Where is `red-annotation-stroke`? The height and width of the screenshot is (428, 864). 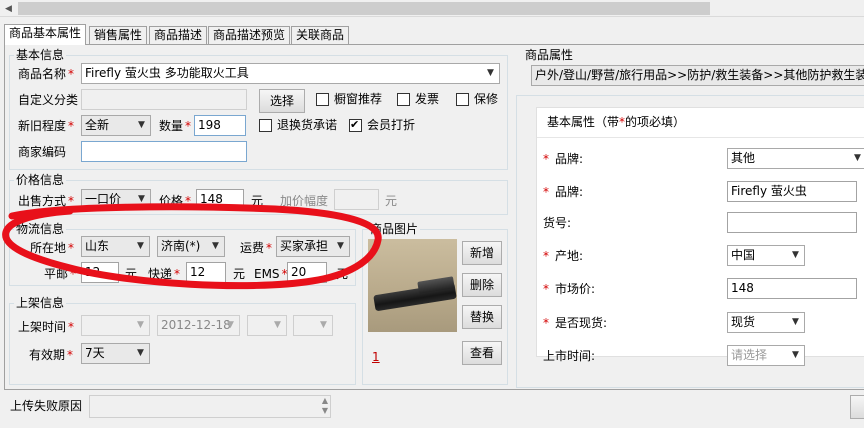 red-annotation-stroke is located at coordinates (192, 246).